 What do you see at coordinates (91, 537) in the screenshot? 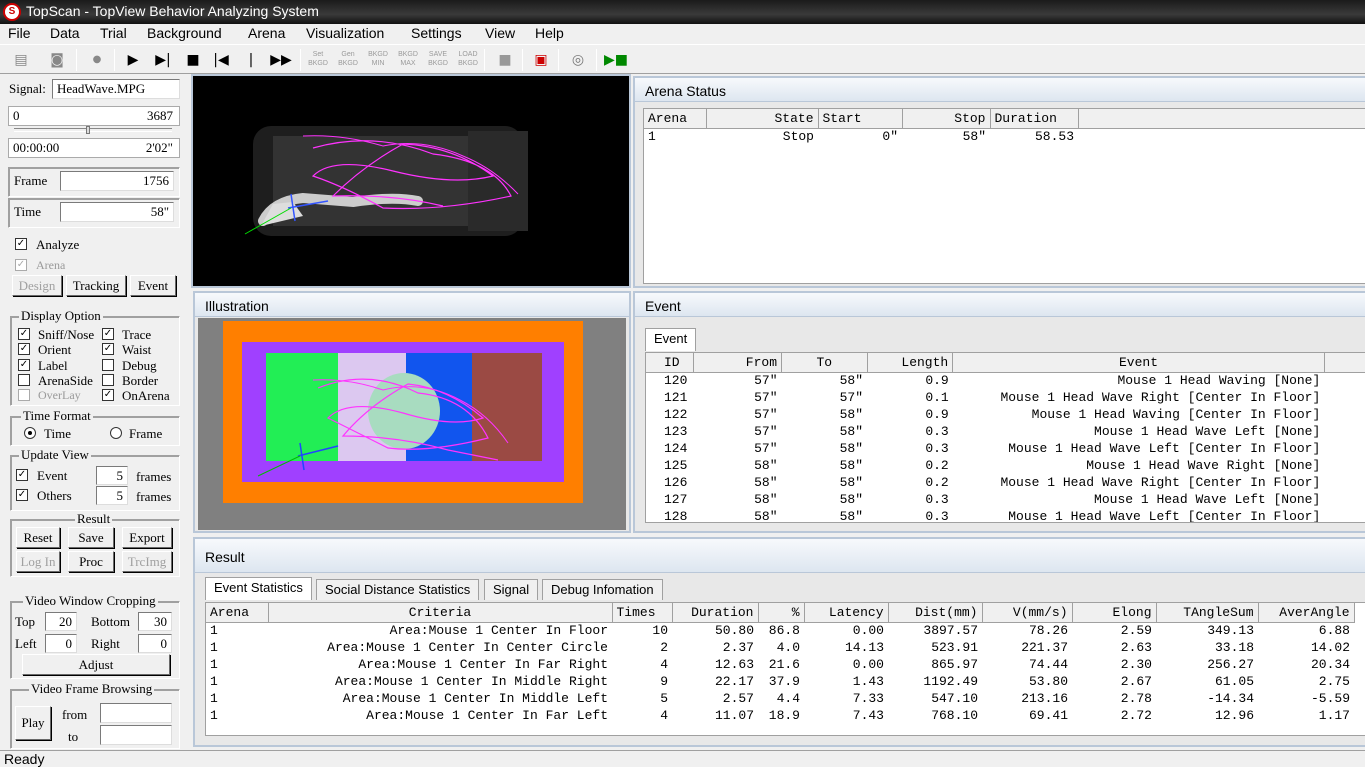
I see `save-button: Save` at bounding box center [91, 537].